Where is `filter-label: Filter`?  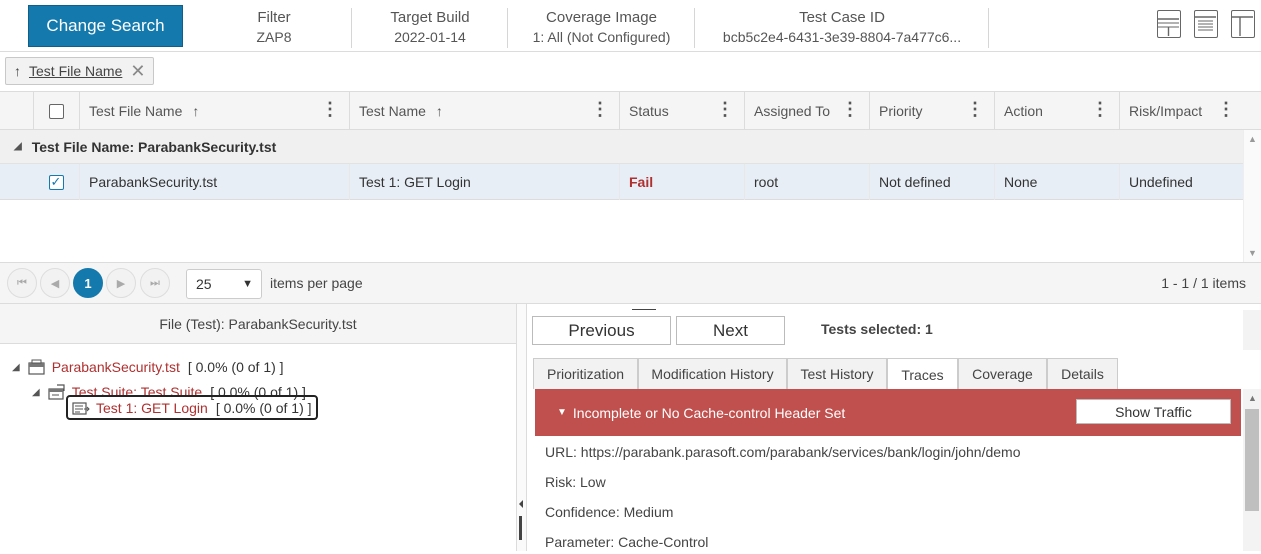
filter-label: Filter is located at coordinates (274, 17).